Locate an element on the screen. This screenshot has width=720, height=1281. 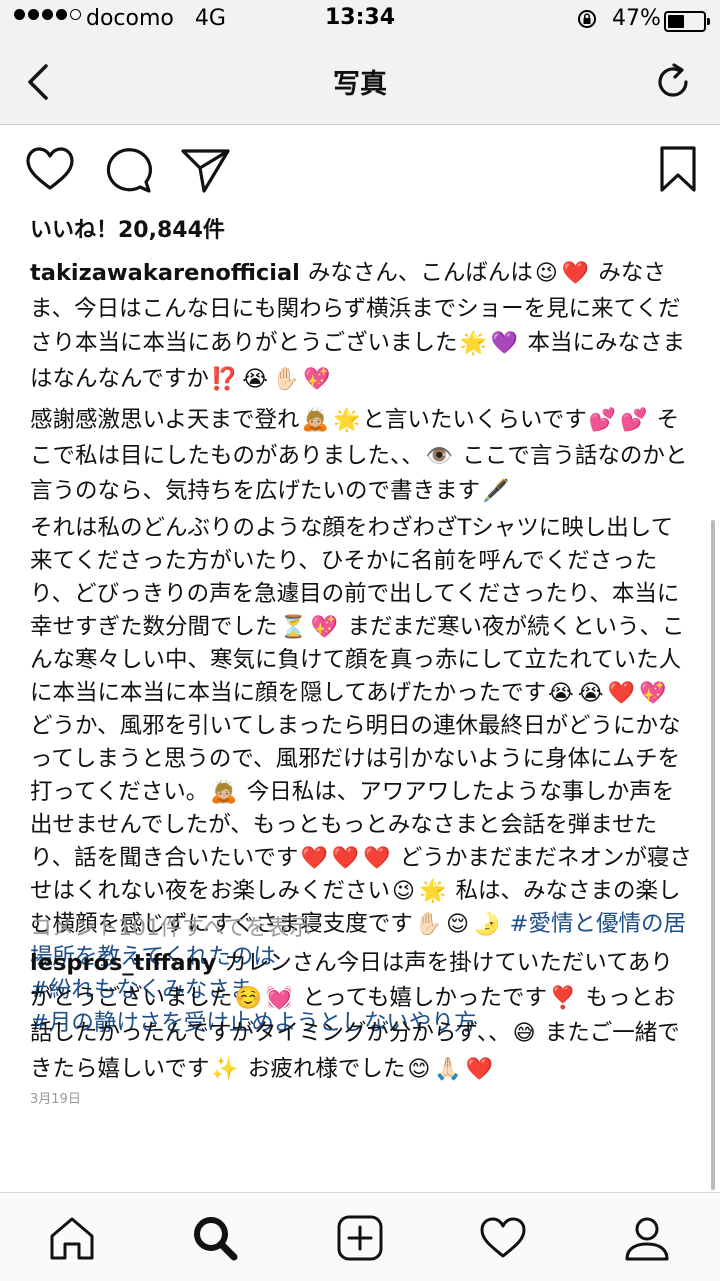
caption-text: 感謝感激思いよ天まで登れ is located at coordinates (165, 420).